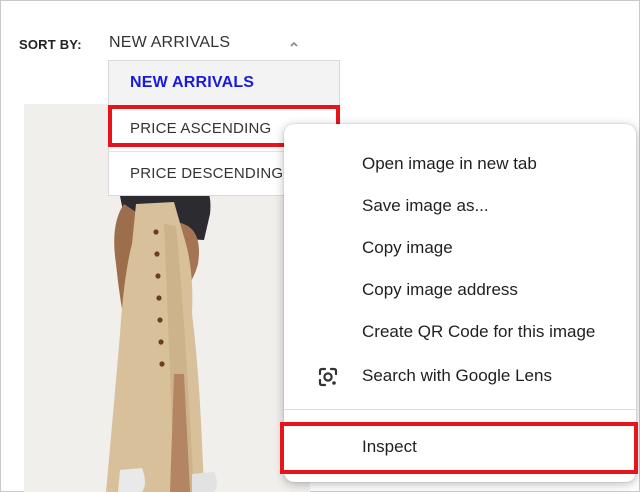 The height and width of the screenshot is (492, 640). I want to click on sort-by-label: SORT BY:, so click(50, 44).